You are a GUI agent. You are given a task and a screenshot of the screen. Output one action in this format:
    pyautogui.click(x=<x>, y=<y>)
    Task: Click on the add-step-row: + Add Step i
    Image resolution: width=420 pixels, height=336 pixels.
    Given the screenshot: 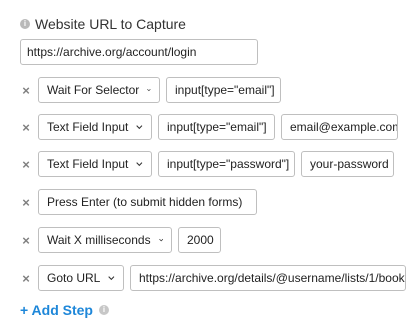 What is the action you would take?
    pyautogui.click(x=64, y=310)
    